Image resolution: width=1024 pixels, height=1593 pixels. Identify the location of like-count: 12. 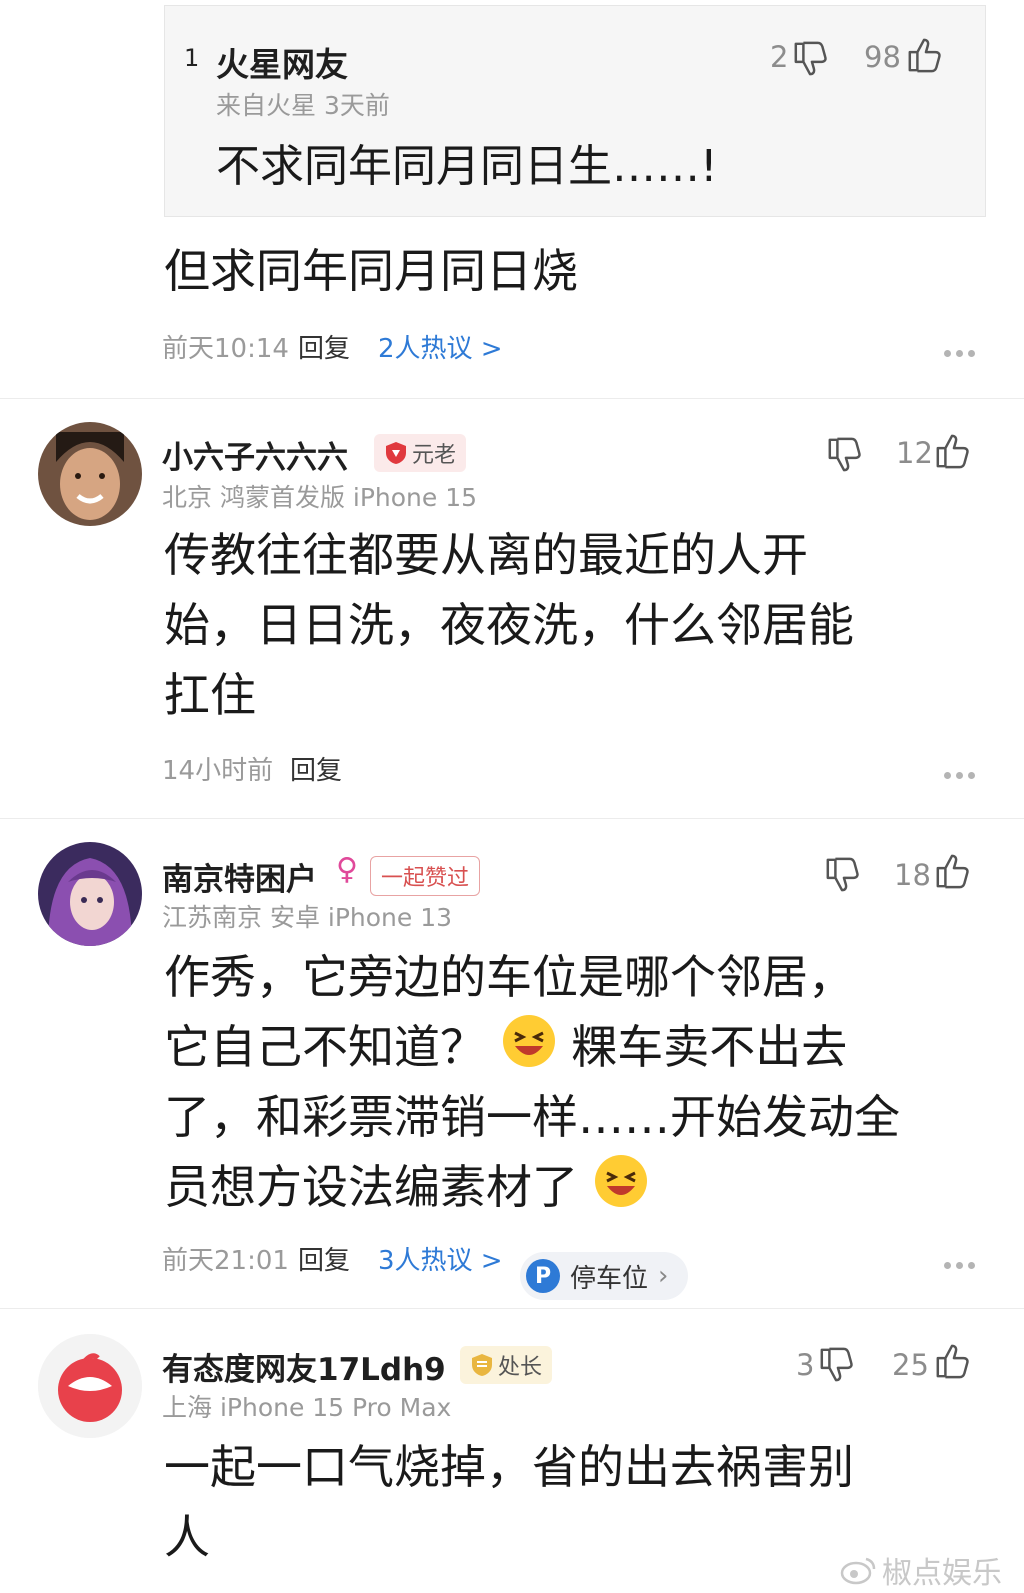
(914, 453).